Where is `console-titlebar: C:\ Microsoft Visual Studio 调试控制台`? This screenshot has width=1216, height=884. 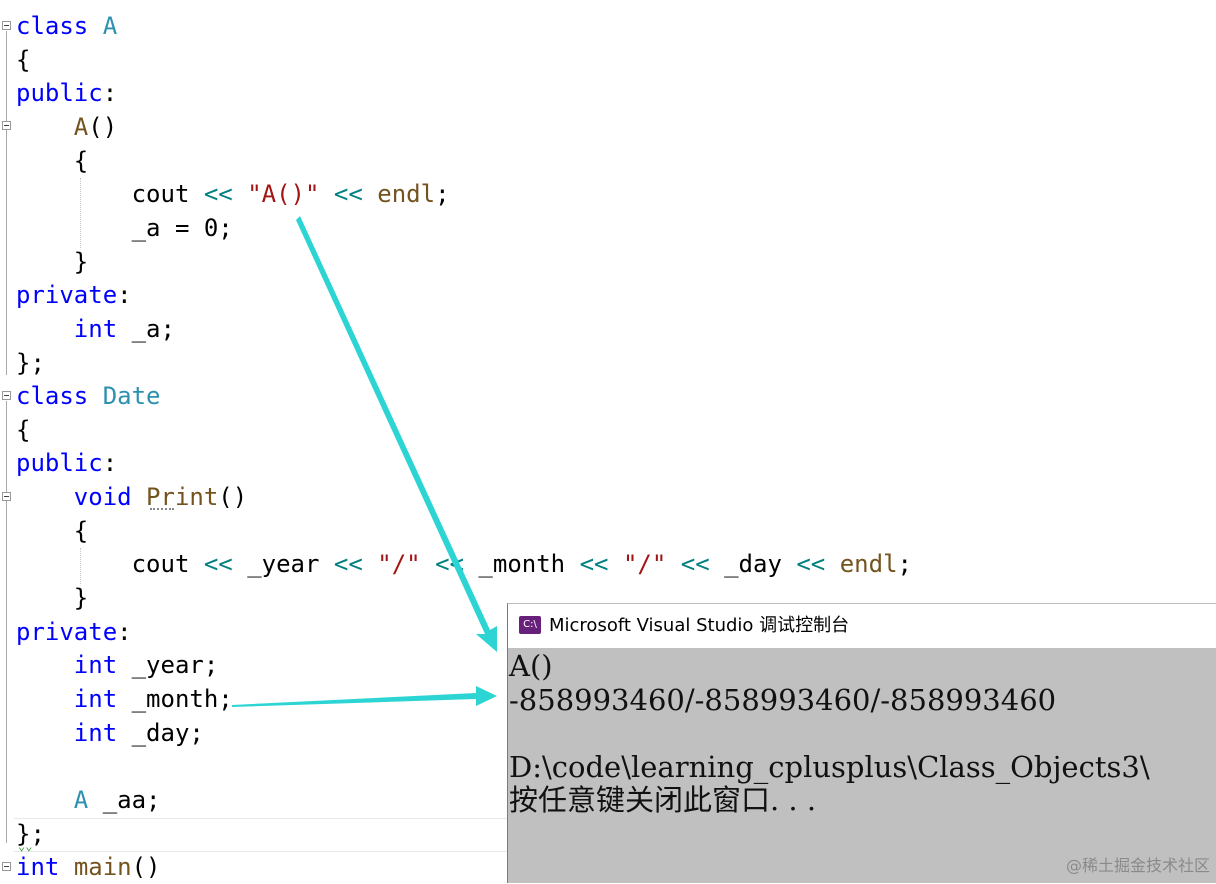
console-titlebar: C:\ Microsoft Visual Studio 调试控制台 is located at coordinates (862, 626).